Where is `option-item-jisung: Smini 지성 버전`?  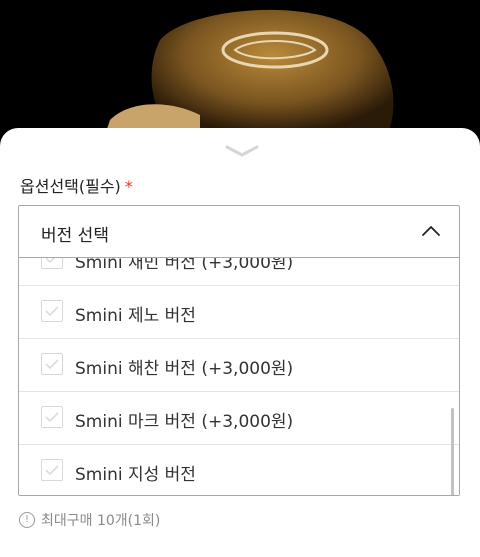
option-item-jisung: Smini 지성 버전 is located at coordinates (239, 470).